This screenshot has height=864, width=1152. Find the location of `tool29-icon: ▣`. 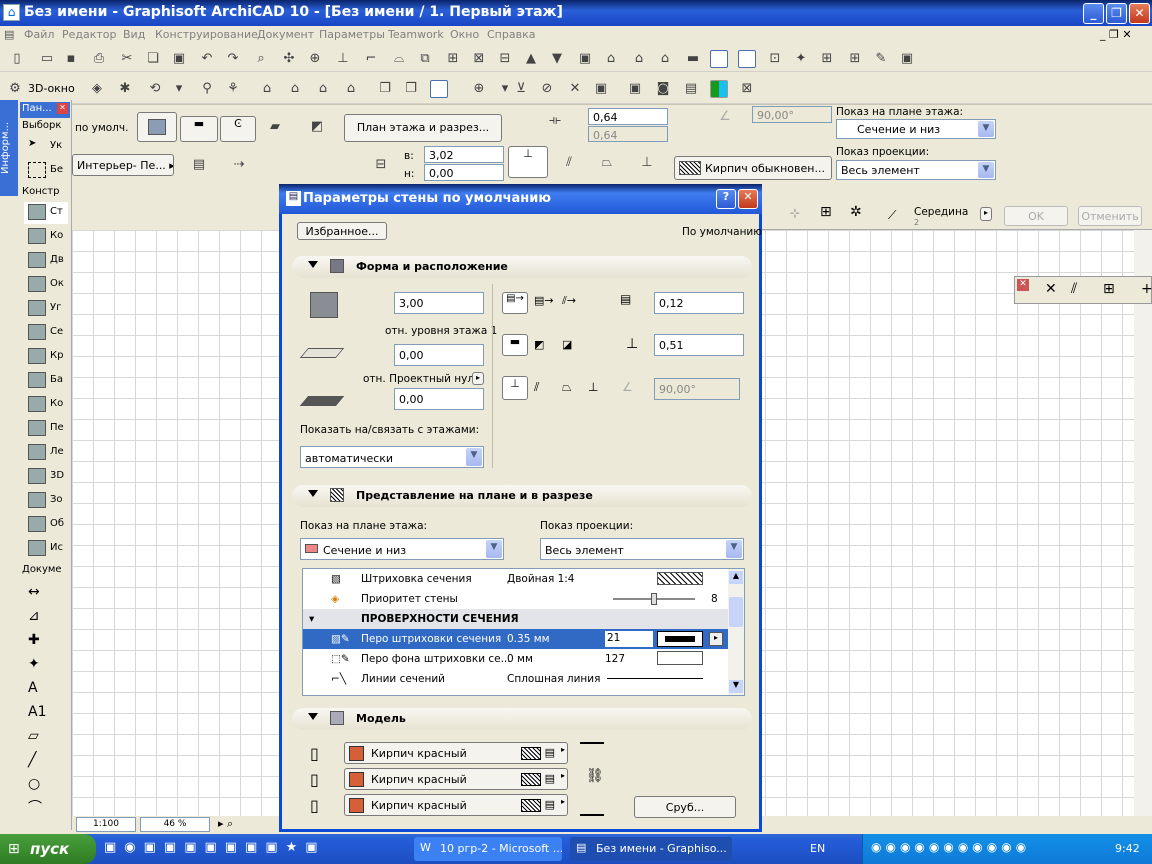

tool29-icon: ▣ is located at coordinates (635, 89).